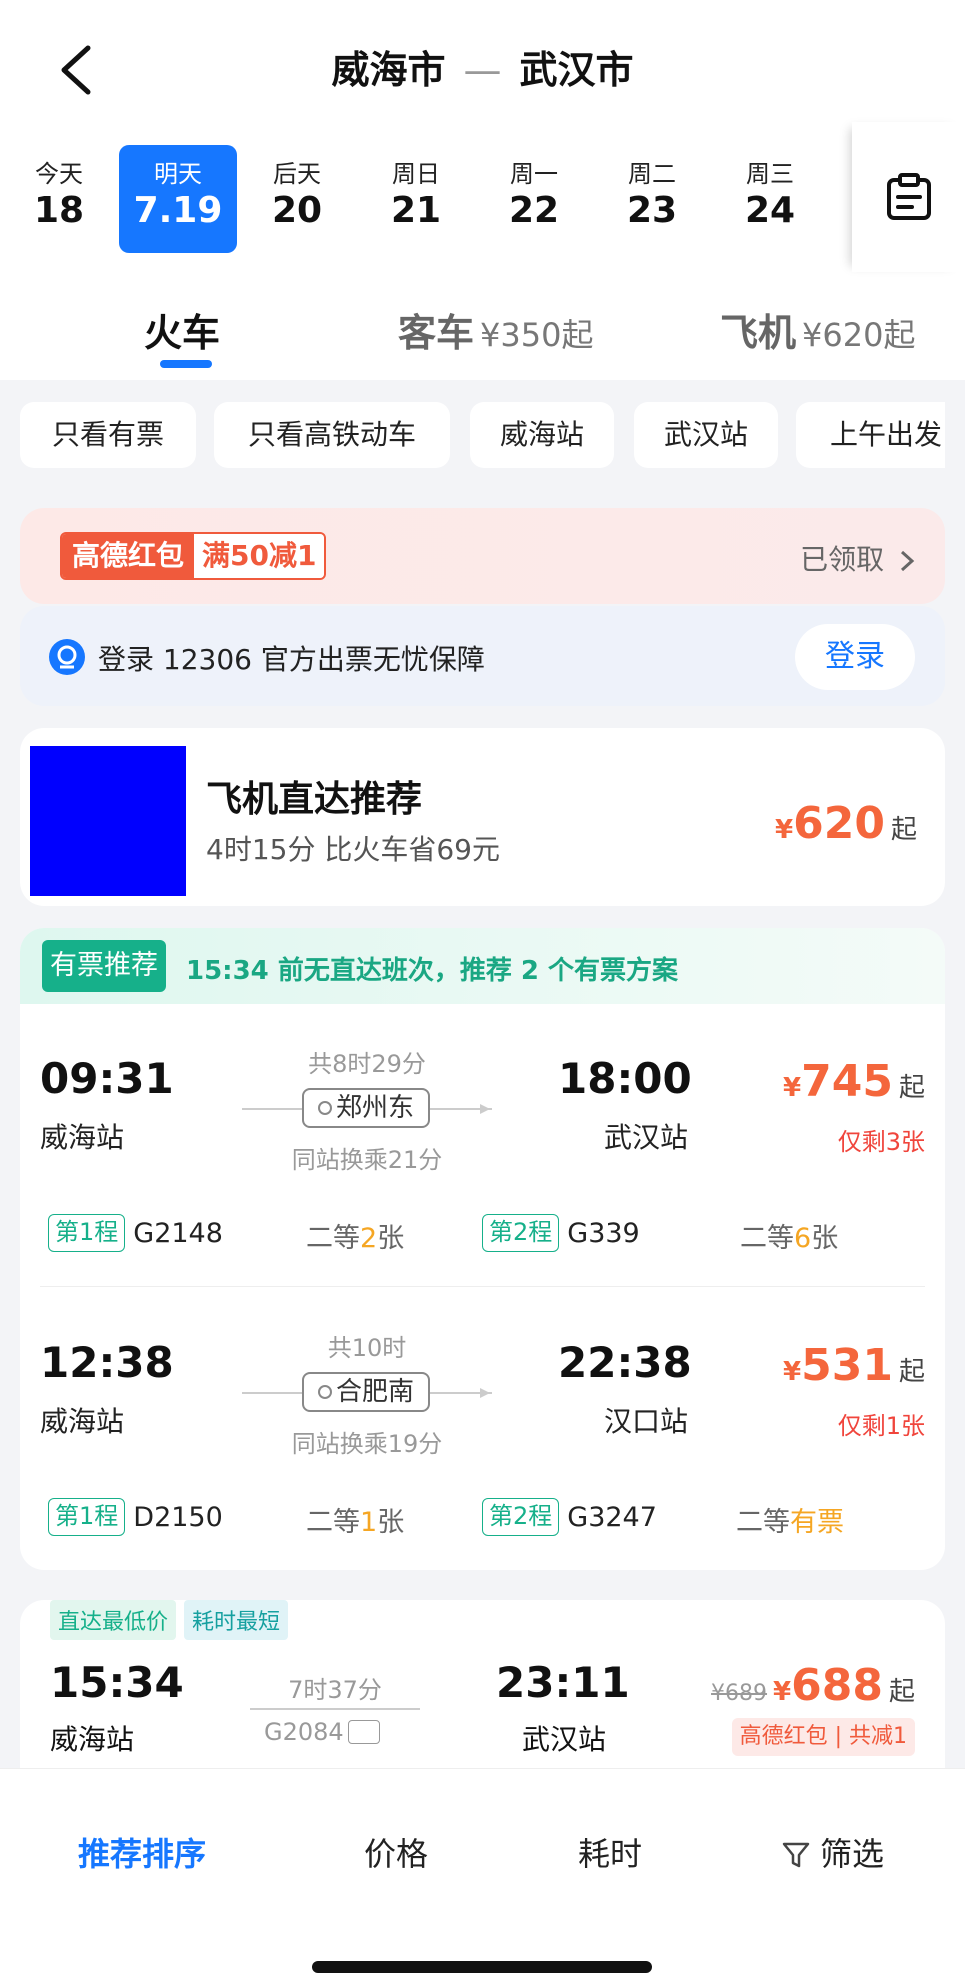 This screenshot has height=1988, width=965. Describe the element at coordinates (135, 1233) in the screenshot. I see `leg-1: 第1程 G2148` at that location.